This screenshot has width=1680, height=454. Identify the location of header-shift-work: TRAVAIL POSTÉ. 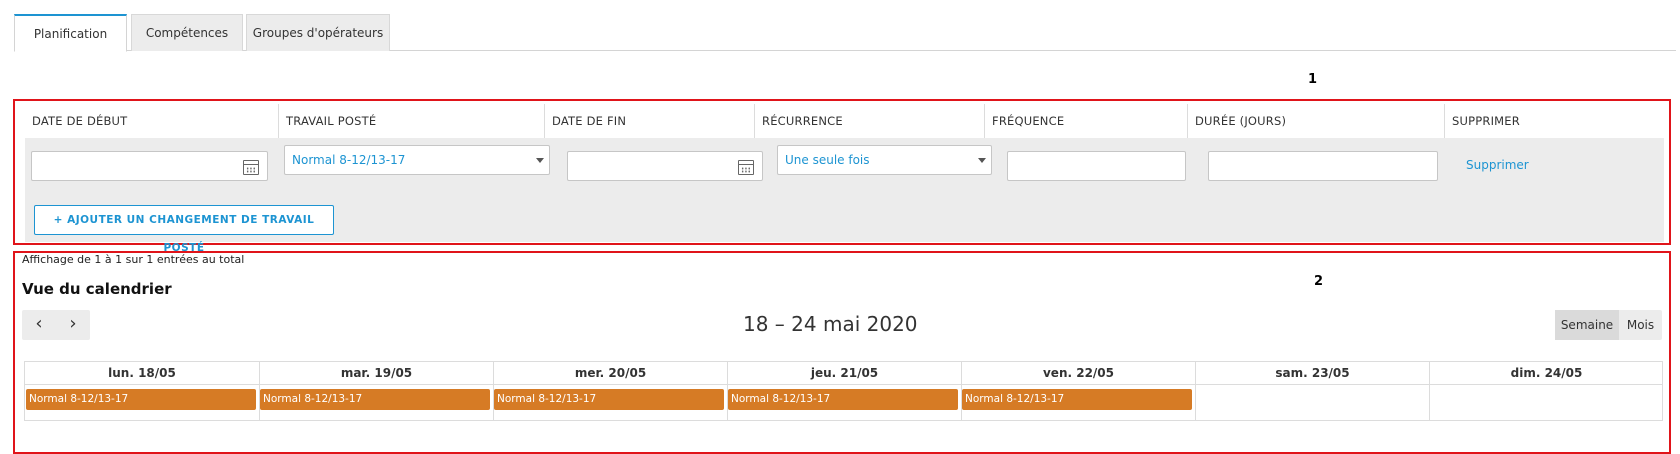
(411, 121).